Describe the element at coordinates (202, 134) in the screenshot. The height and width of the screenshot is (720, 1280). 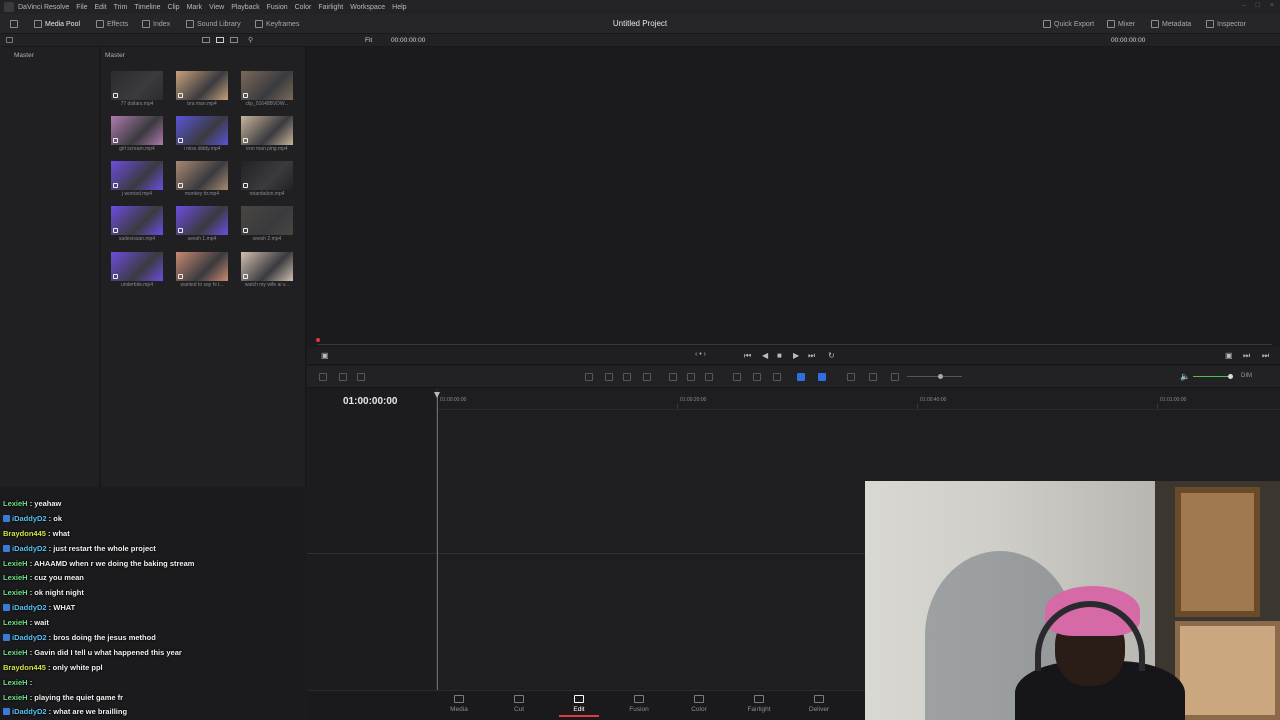
I see `media-clip: i miss diddy.mp4` at that location.